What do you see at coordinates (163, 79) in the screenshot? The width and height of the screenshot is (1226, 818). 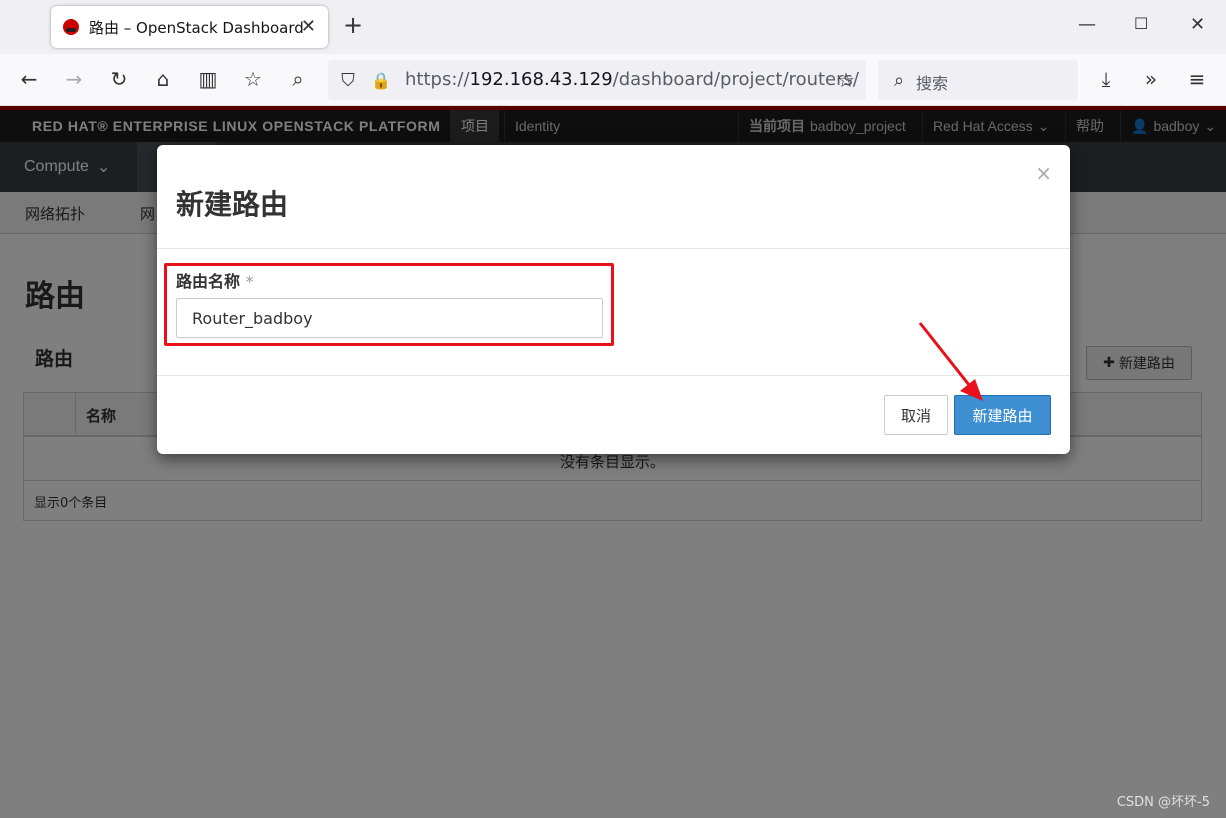 I see `home-icon: ⌂` at bounding box center [163, 79].